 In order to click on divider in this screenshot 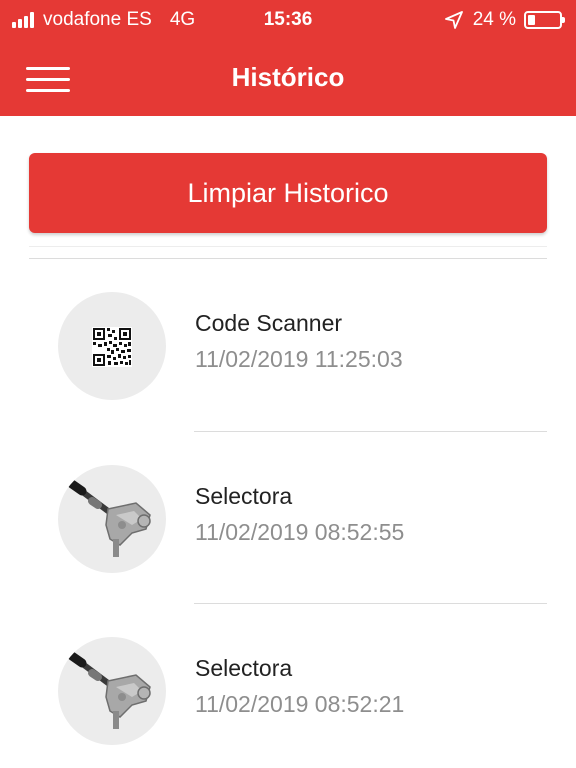, I will do `click(288, 246)`.